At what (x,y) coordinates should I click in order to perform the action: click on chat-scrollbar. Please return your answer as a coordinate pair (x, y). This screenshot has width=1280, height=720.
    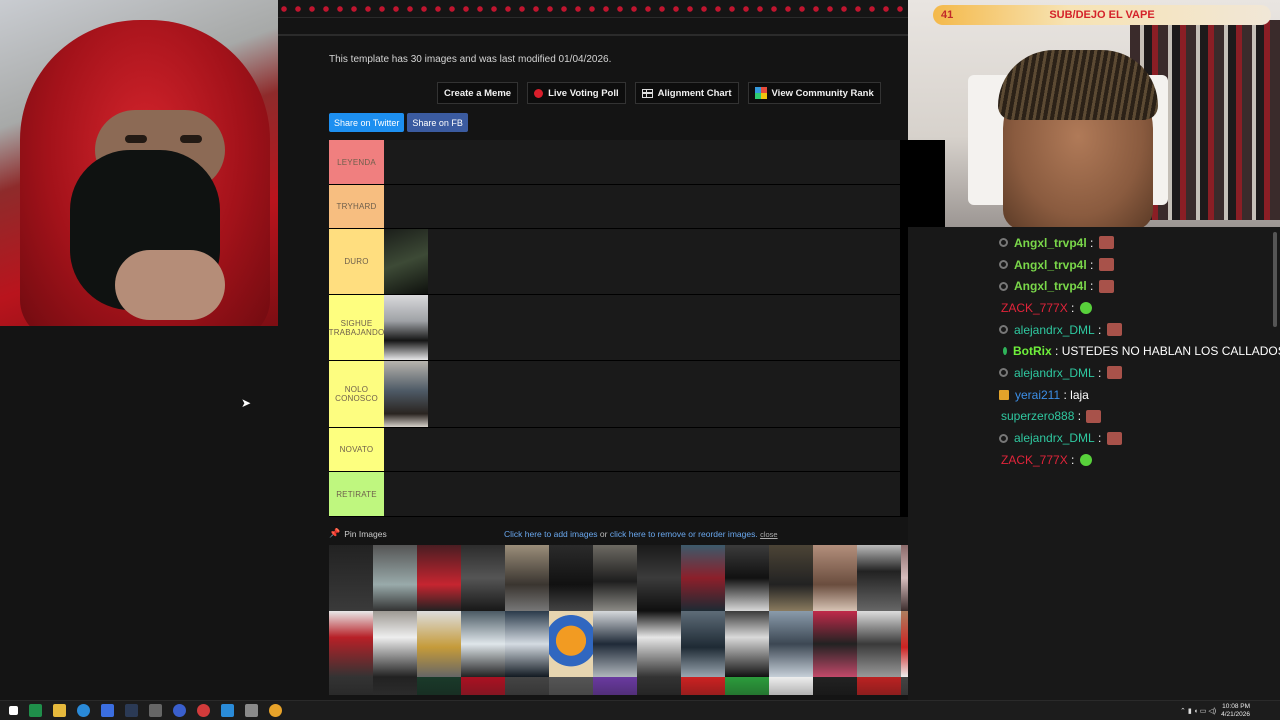
    Looking at the image, I should click on (1275, 279).